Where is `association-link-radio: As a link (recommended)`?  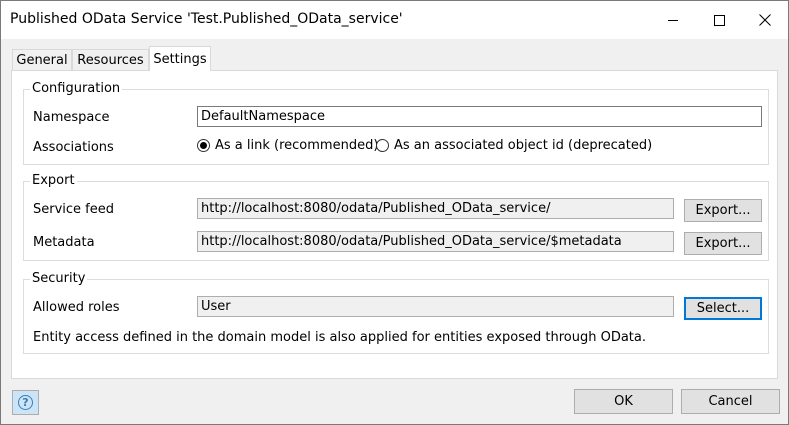
association-link-radio: As a link (recommended) is located at coordinates (287, 145).